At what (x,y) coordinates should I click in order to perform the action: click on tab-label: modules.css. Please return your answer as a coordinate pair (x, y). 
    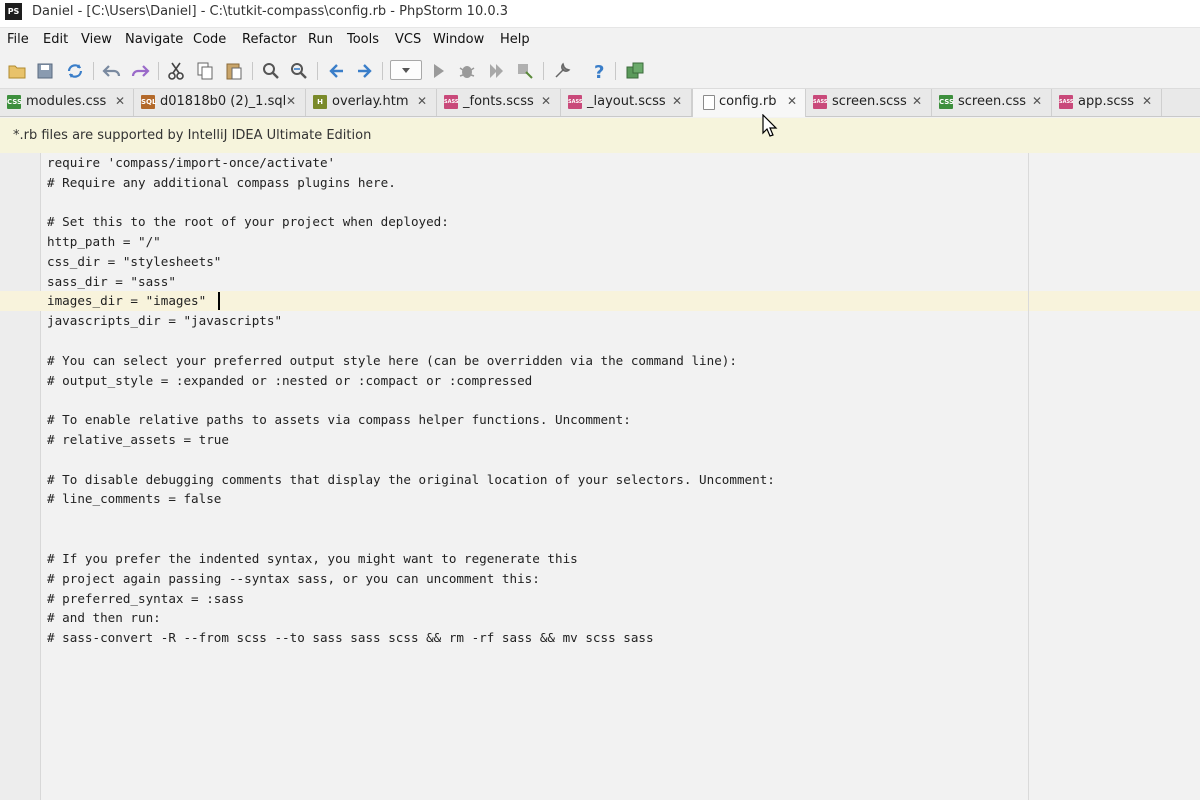
    Looking at the image, I should click on (66, 101).